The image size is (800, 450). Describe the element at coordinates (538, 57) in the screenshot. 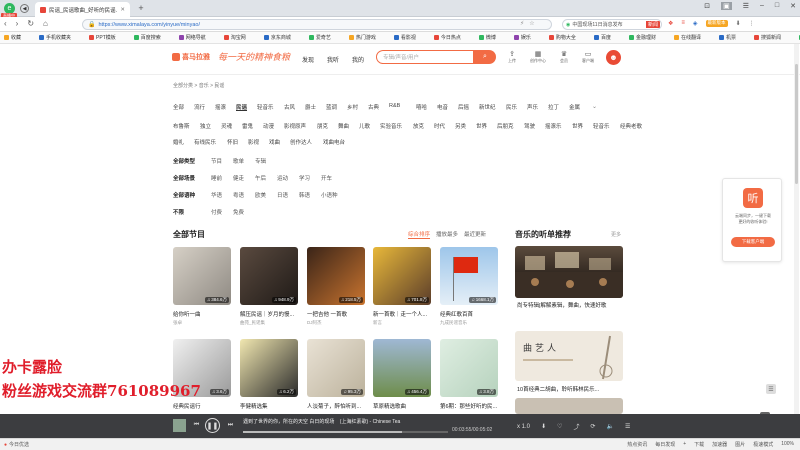

I see `creator-button: ▦ 创作中心` at that location.